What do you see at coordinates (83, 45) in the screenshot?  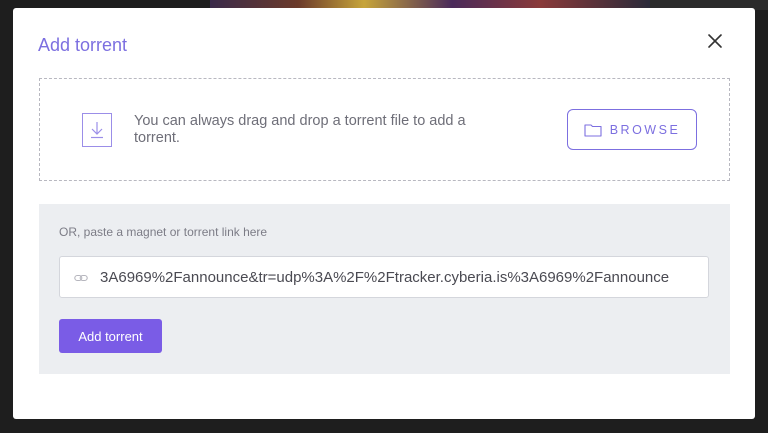 I see `dialog-title: Add torrent` at bounding box center [83, 45].